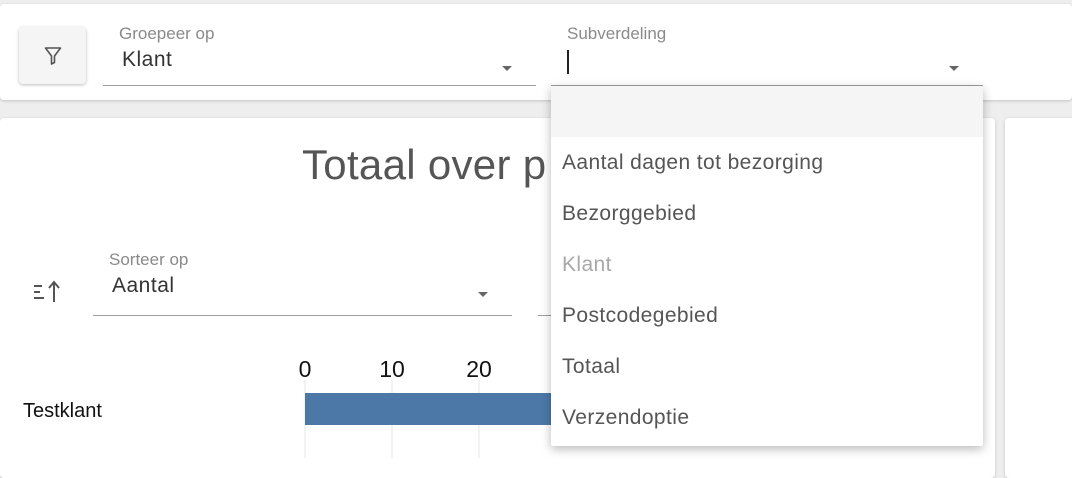 This screenshot has height=478, width=1072. Describe the element at coordinates (302, 283) in the screenshot. I see `sort-by-select: Sorteer op Aantal` at that location.